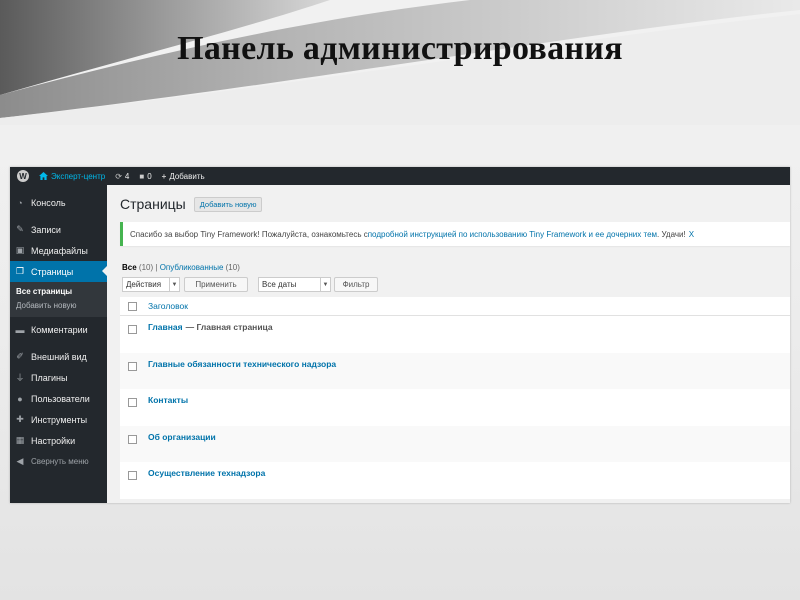 The width and height of the screenshot is (800, 600). What do you see at coordinates (192, 267) in the screenshot?
I see `filter-published-link: Опубликованные` at bounding box center [192, 267].